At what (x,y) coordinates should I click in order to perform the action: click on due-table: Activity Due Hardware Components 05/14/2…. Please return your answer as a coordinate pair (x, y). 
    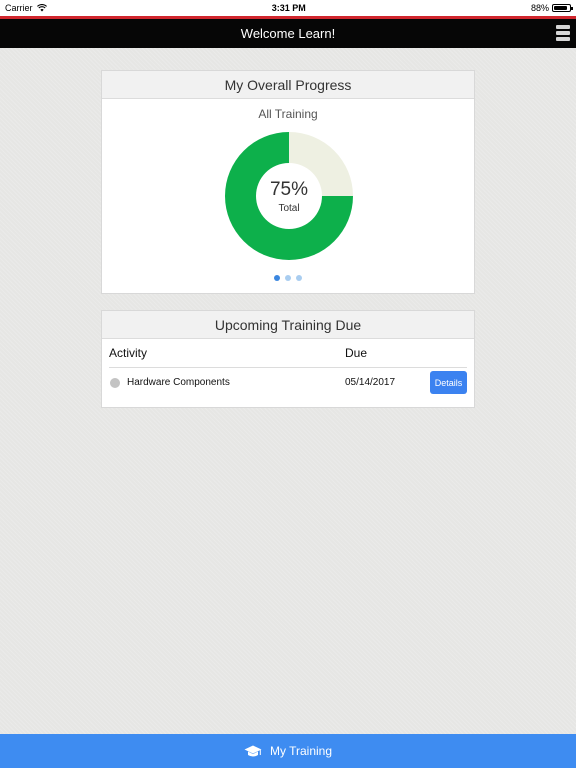
    Looking at the image, I should click on (288, 368).